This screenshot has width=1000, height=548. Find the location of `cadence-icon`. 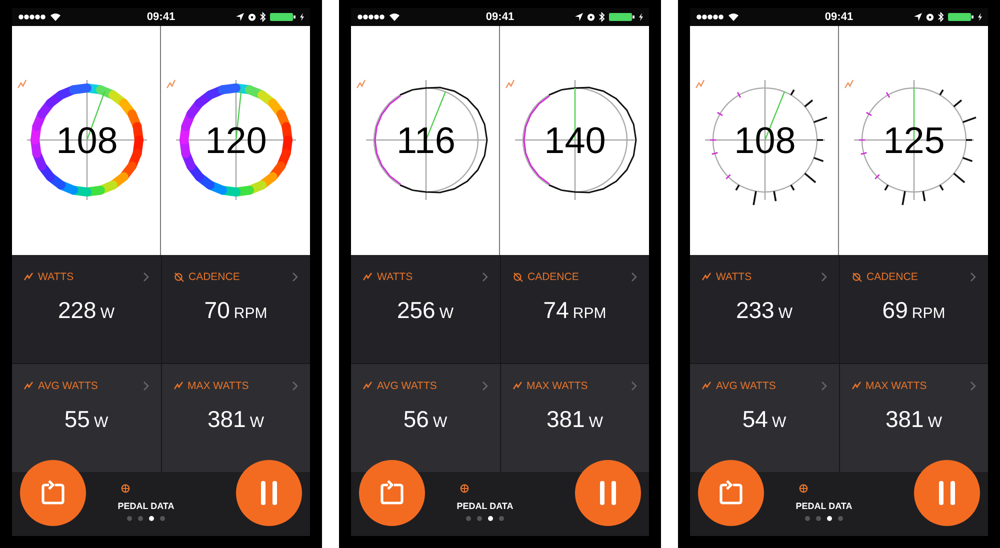

cadence-icon is located at coordinates (857, 277).